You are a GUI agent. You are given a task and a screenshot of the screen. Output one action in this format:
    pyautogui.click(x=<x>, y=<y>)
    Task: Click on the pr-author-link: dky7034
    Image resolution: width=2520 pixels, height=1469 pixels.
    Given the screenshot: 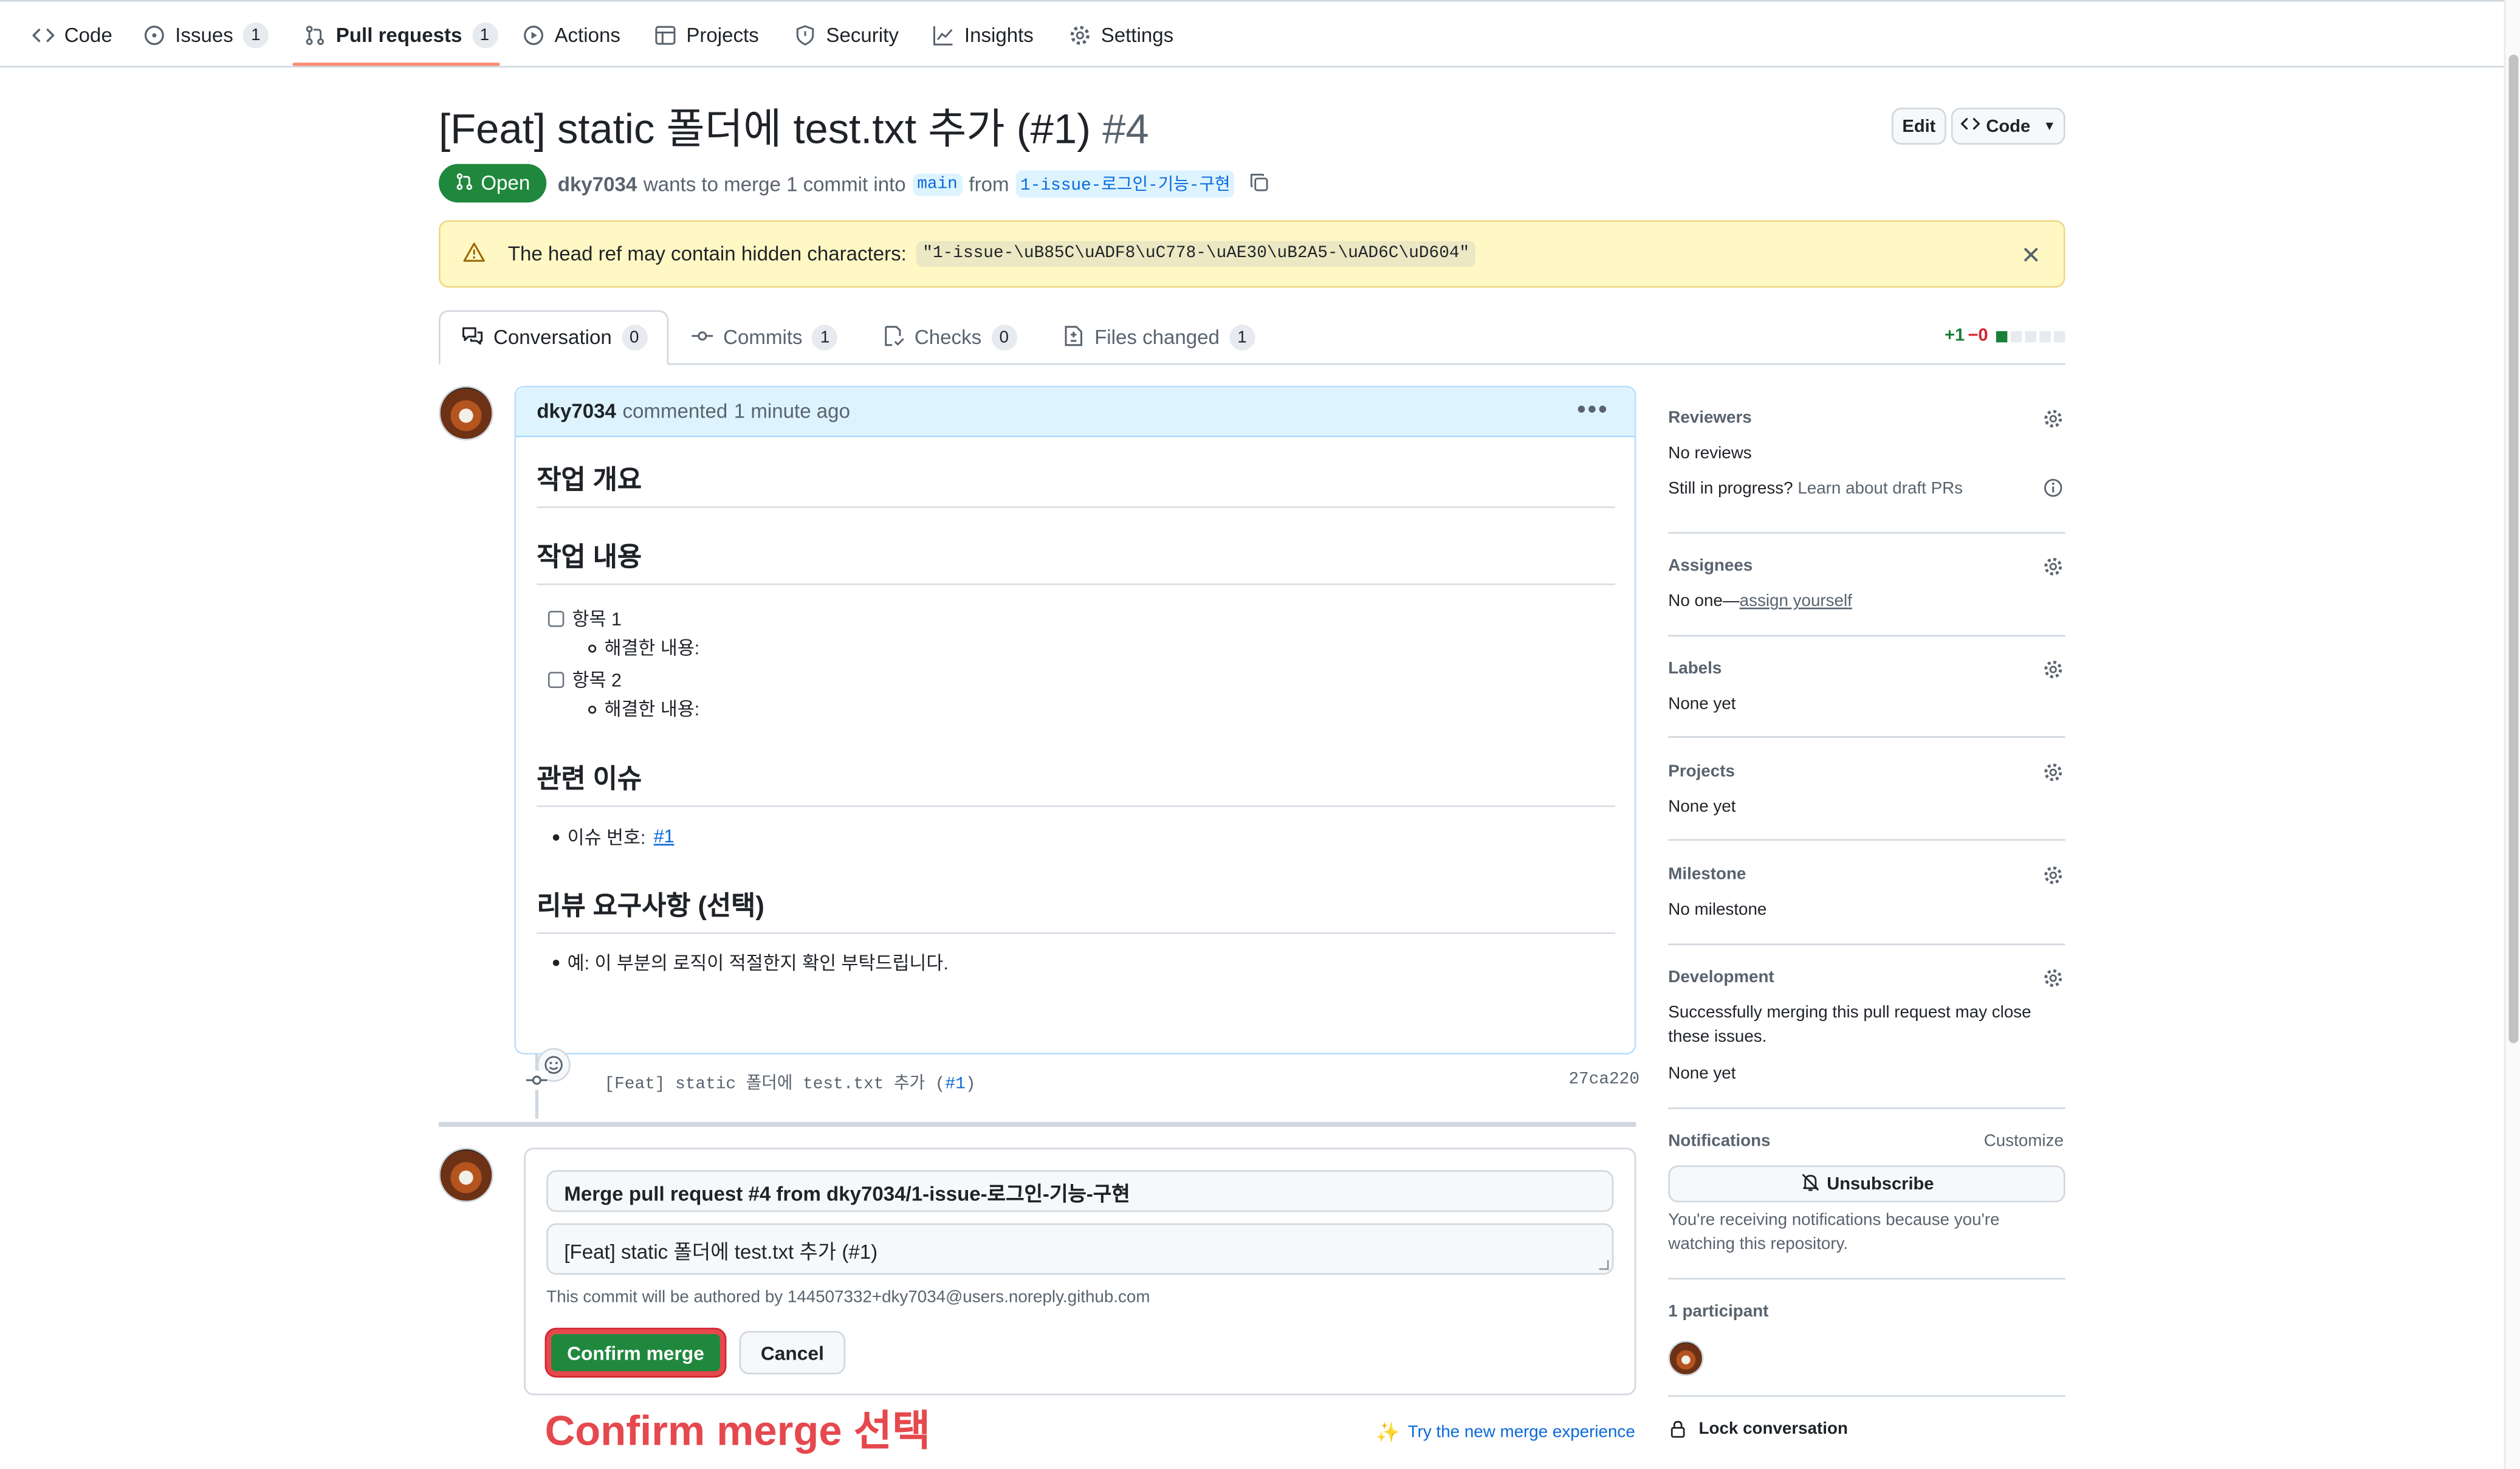 What is the action you would take?
    pyautogui.click(x=597, y=184)
    